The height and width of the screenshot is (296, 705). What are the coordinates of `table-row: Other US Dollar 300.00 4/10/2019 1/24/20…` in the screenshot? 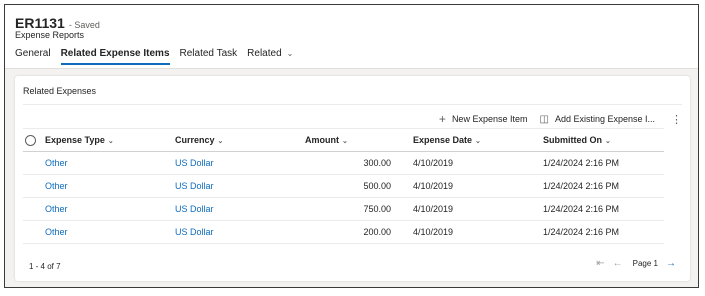 It's located at (343, 163).